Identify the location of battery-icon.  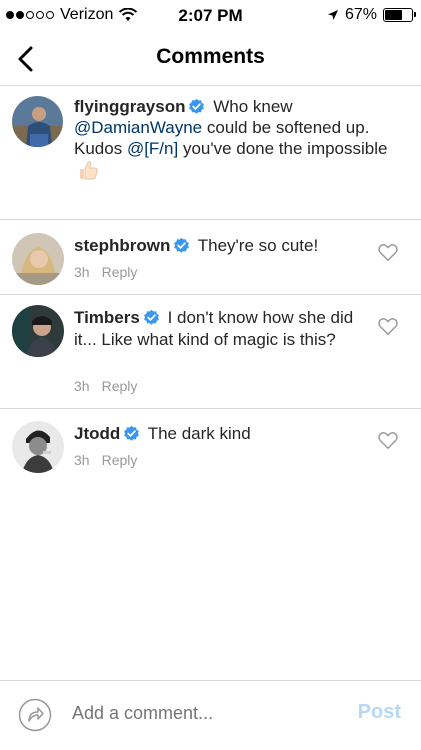
(399, 15).